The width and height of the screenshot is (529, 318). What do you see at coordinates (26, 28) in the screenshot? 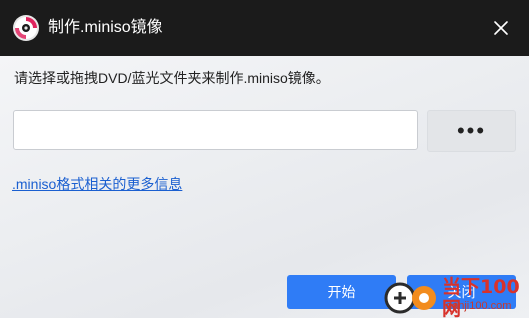
I see `disc-icon` at bounding box center [26, 28].